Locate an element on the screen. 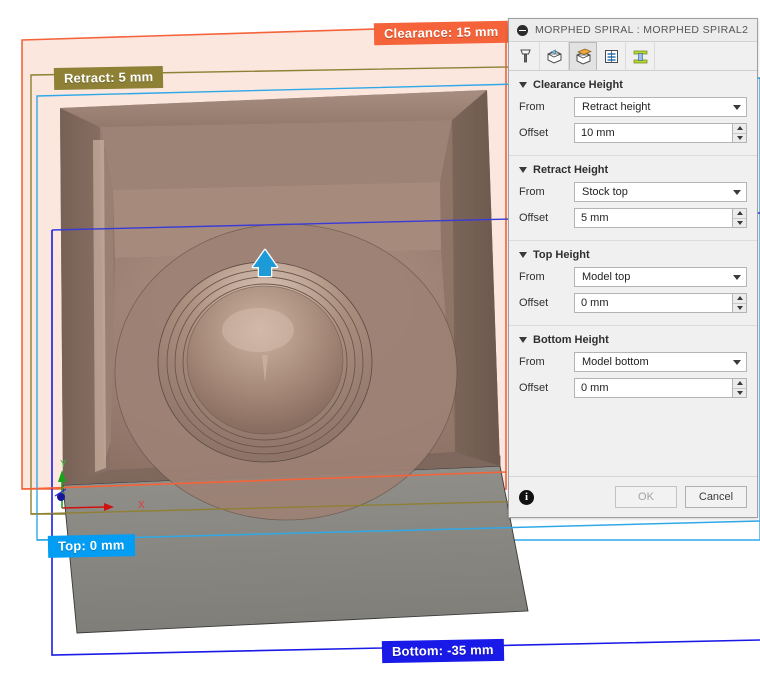 This screenshot has width=760, height=689. stepper-down-retract is located at coordinates (739, 223).